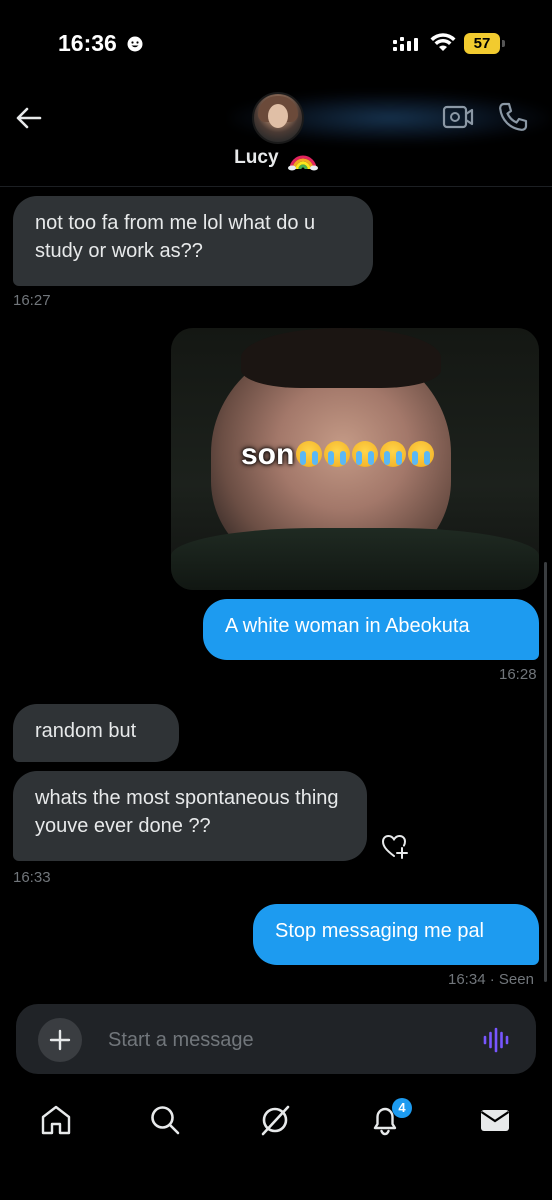 The image size is (552, 1200). I want to click on message-timestamp: 16:27, so click(32, 300).